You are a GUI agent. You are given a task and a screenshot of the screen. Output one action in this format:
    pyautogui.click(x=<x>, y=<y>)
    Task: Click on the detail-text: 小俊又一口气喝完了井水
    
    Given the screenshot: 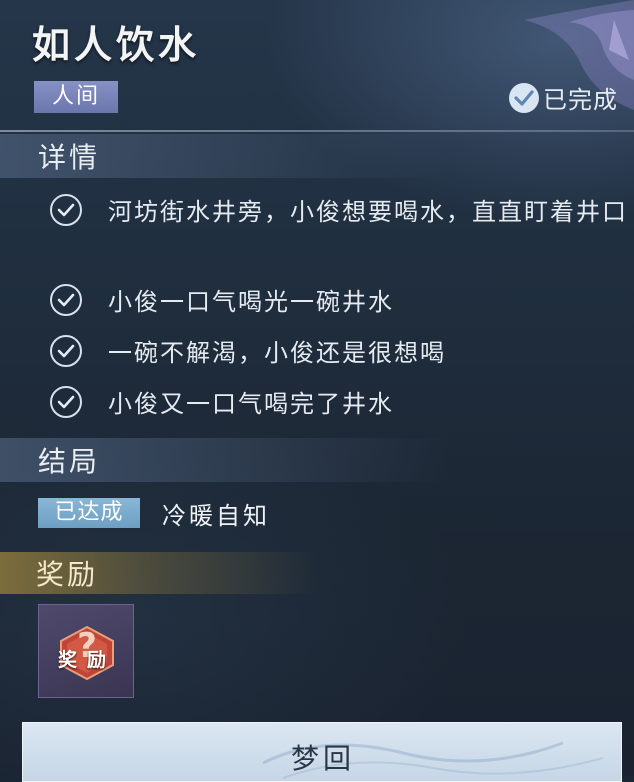 What is the action you would take?
    pyautogui.click(x=251, y=404)
    